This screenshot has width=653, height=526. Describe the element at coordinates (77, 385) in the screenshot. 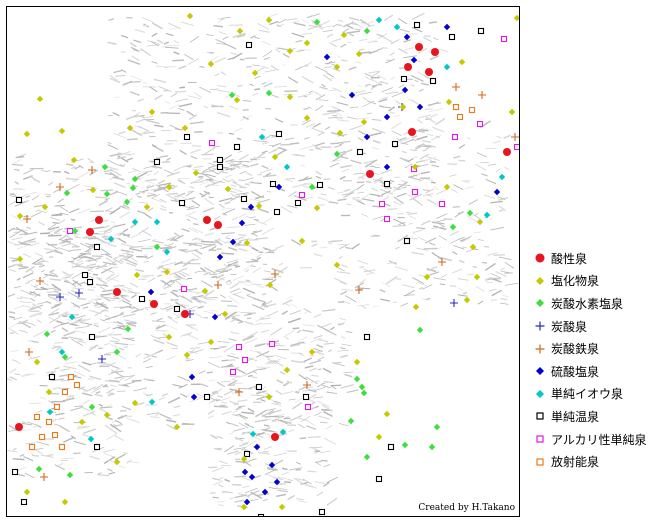

I see `hot-spring-marker-radioactive` at that location.